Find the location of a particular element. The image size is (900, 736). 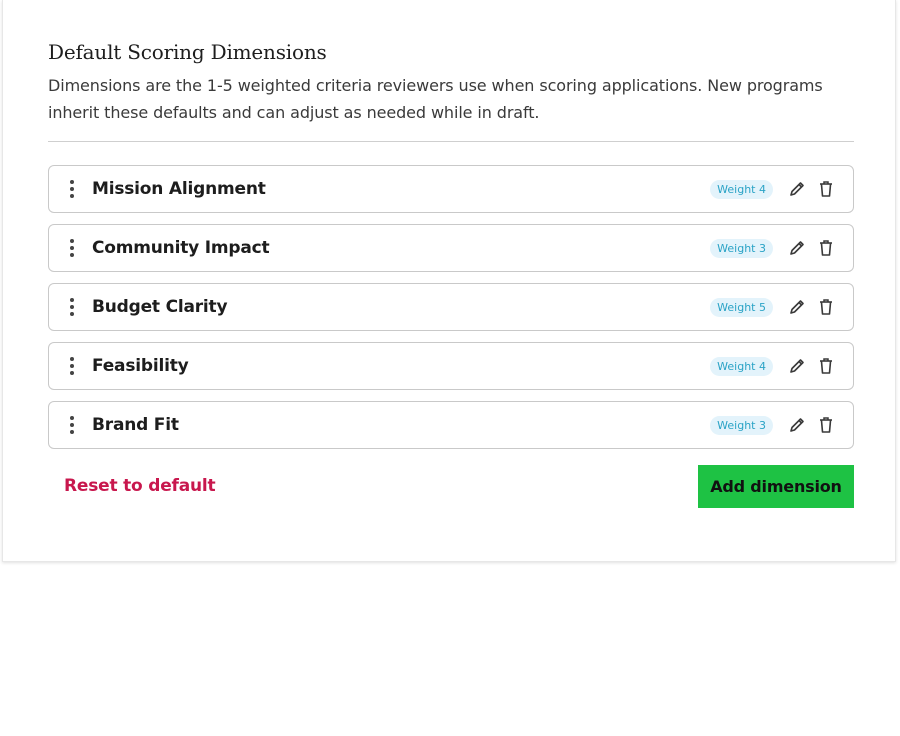

dimension-row-brand-fit: Brand Fit Weight 3 is located at coordinates (451, 425).